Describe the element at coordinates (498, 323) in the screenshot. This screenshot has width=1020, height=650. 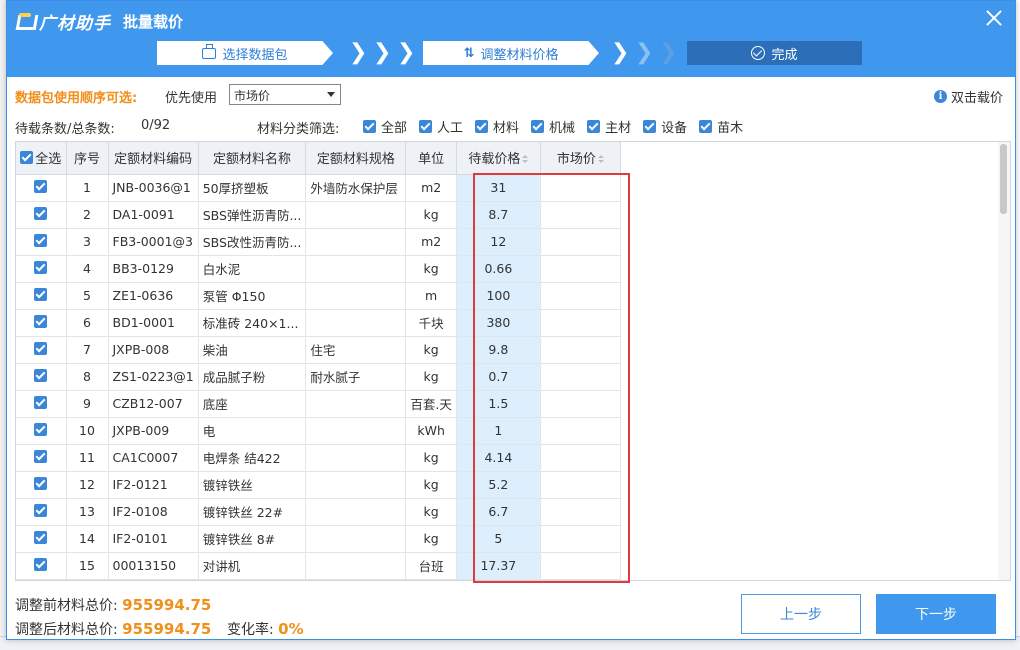
I see `row-pending-price: 380` at that location.